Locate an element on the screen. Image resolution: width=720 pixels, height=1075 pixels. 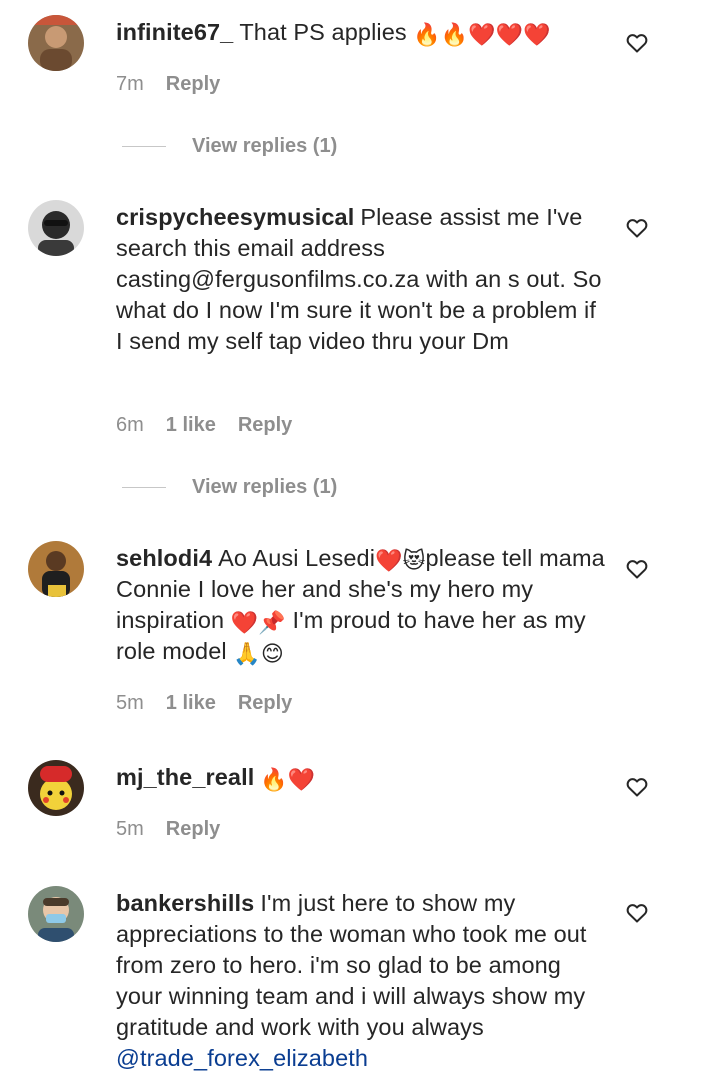
comment-text: Ao Ausi Lesedi is located at coordinates (297, 558).